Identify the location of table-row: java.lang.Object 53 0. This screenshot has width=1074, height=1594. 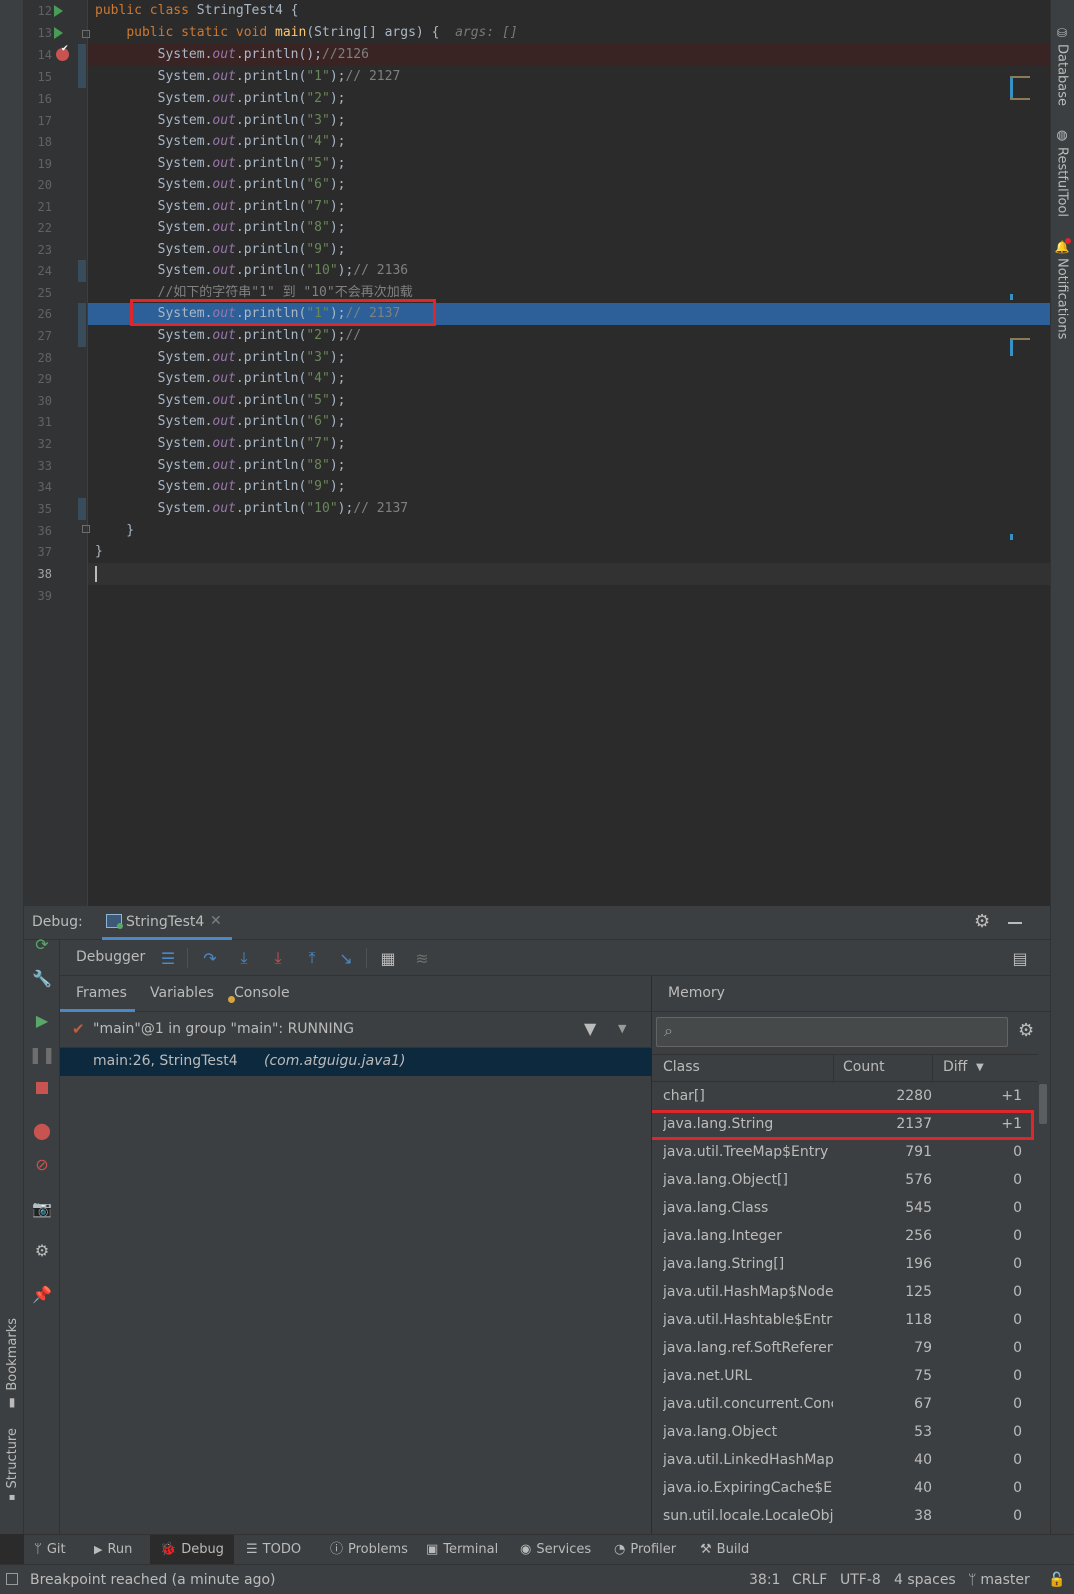
(845, 1432).